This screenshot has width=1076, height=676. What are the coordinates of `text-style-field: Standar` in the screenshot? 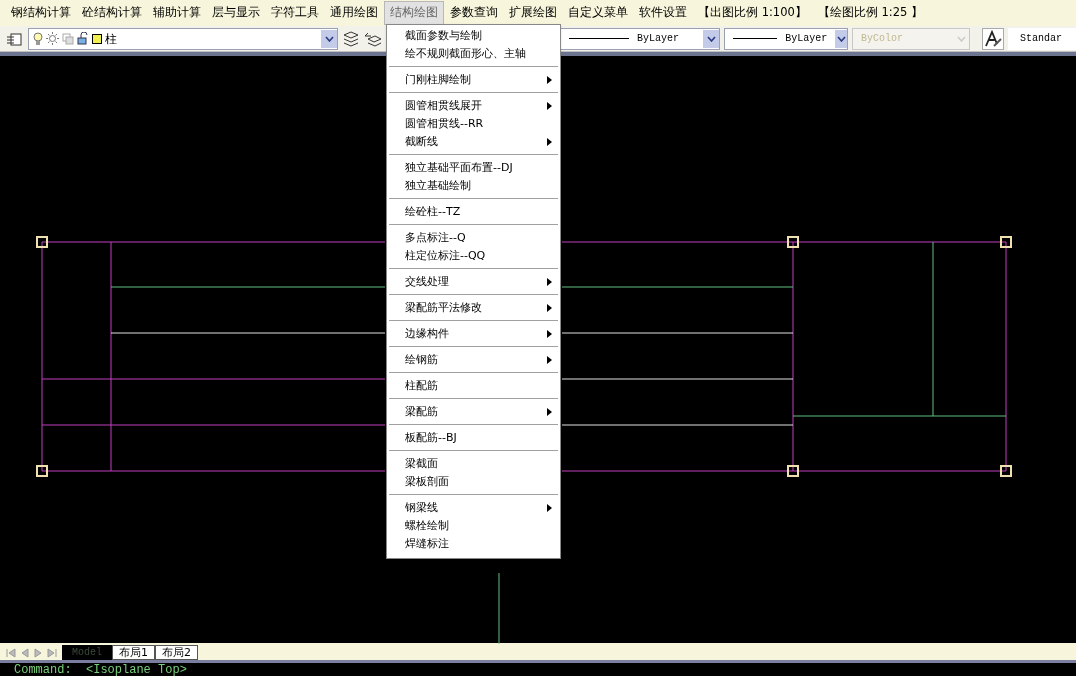 It's located at (1042, 38).